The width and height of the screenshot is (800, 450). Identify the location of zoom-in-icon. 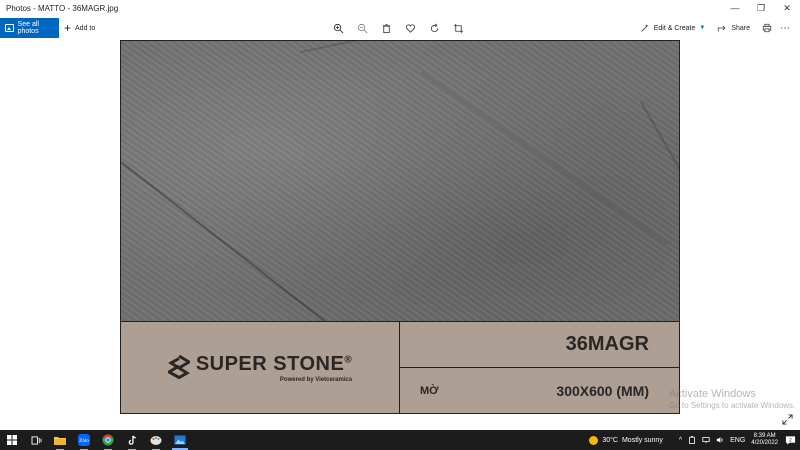
(338, 28).